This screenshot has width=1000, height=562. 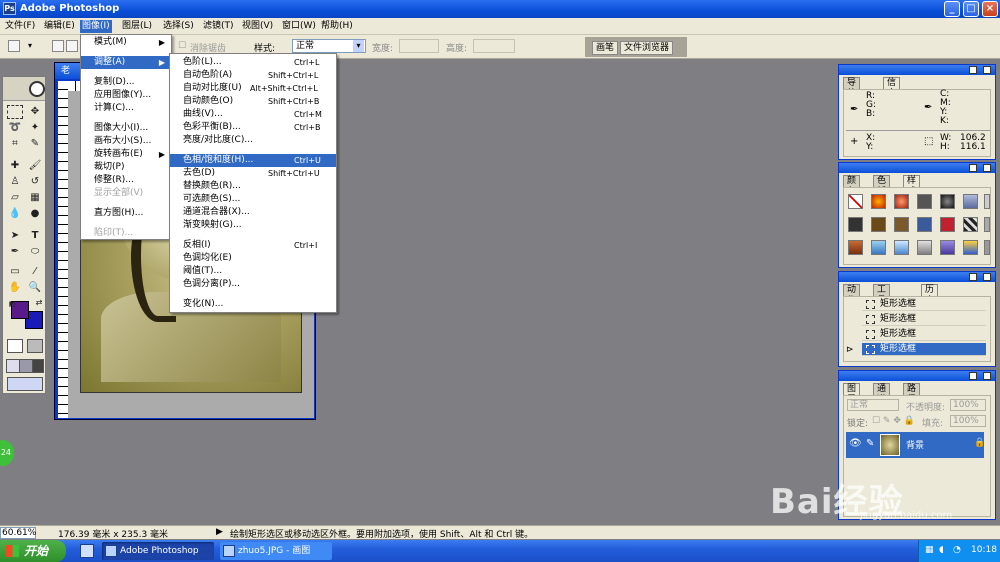 I want to click on screen-mode-full-icon, so click(x=38, y=366).